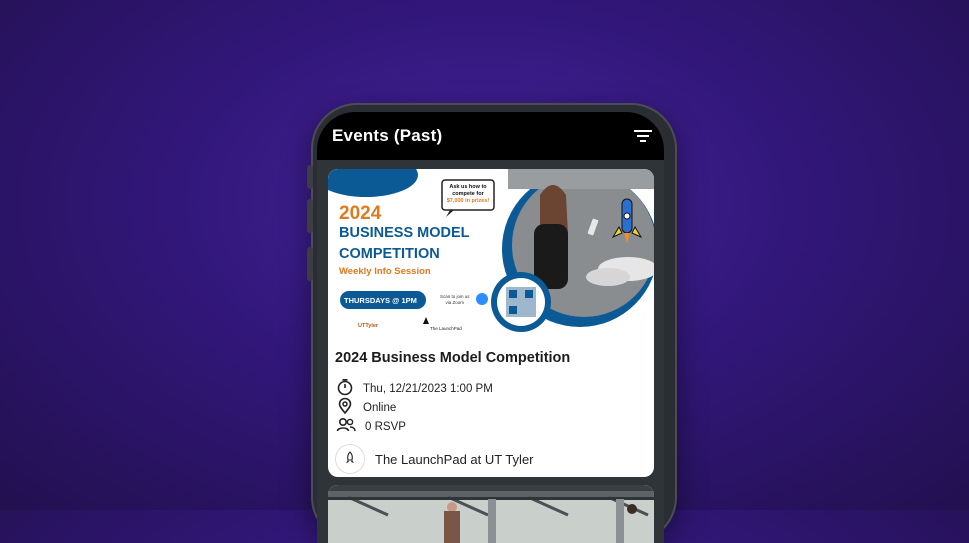 The image size is (969, 543). I want to click on event-rsvp: 0 RSVP, so click(385, 426).